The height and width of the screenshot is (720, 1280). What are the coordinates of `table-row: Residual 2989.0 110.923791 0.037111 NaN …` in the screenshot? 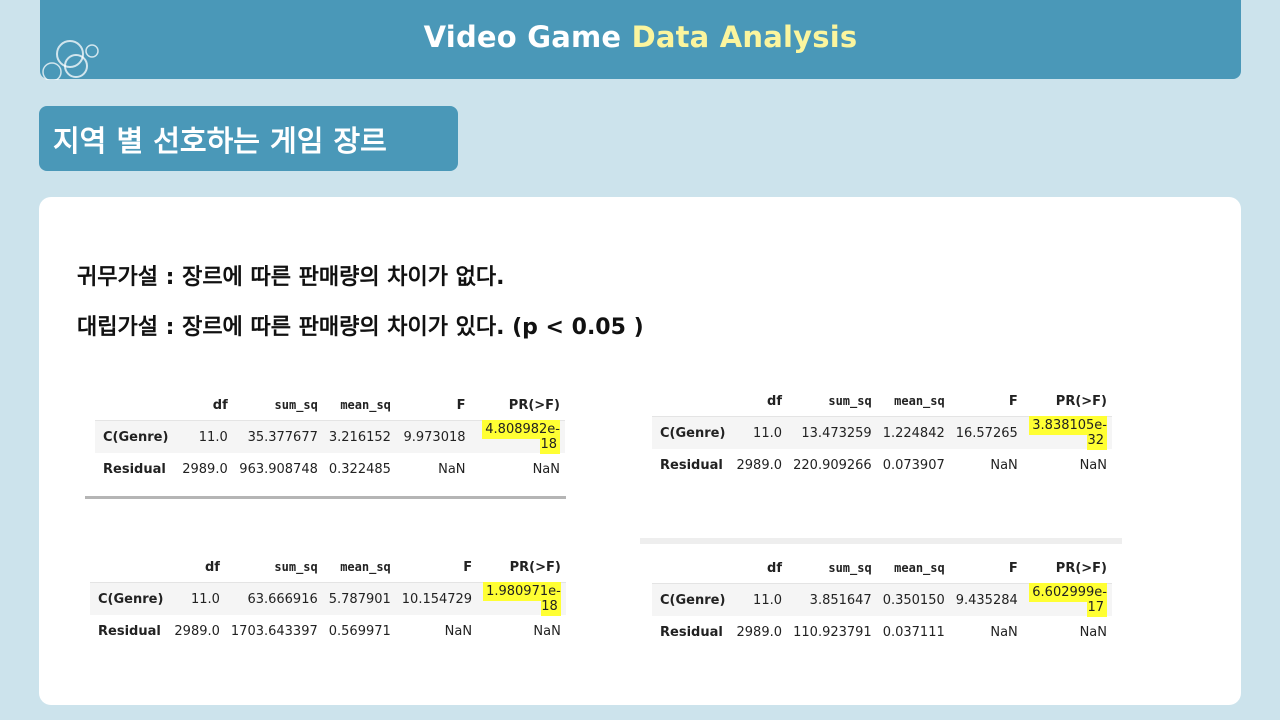 It's located at (882, 632).